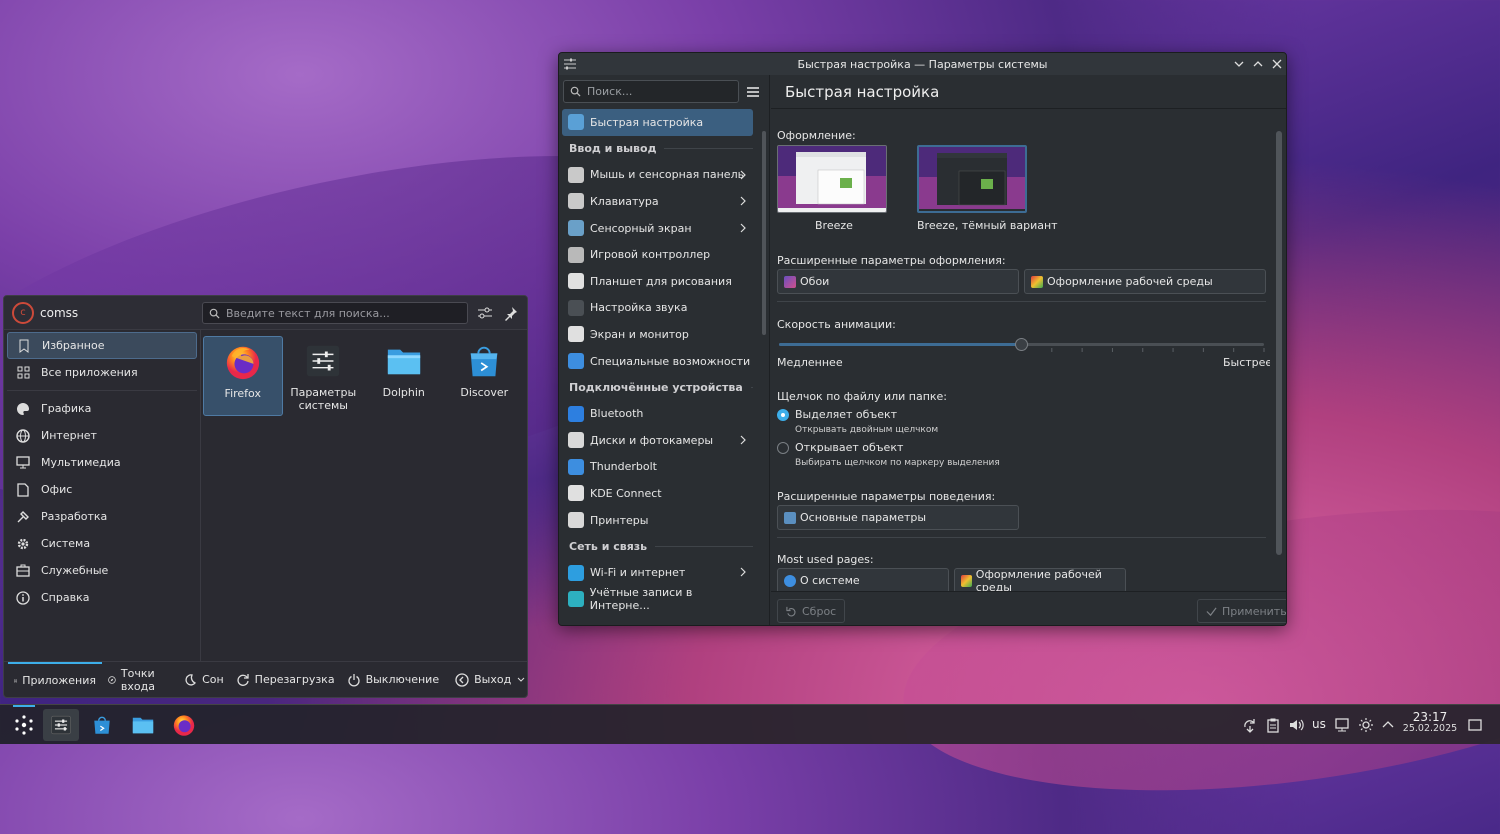 This screenshot has height=834, width=1500. Describe the element at coordinates (102, 408) in the screenshot. I see `sidebar-item-graphics: Графика` at that location.